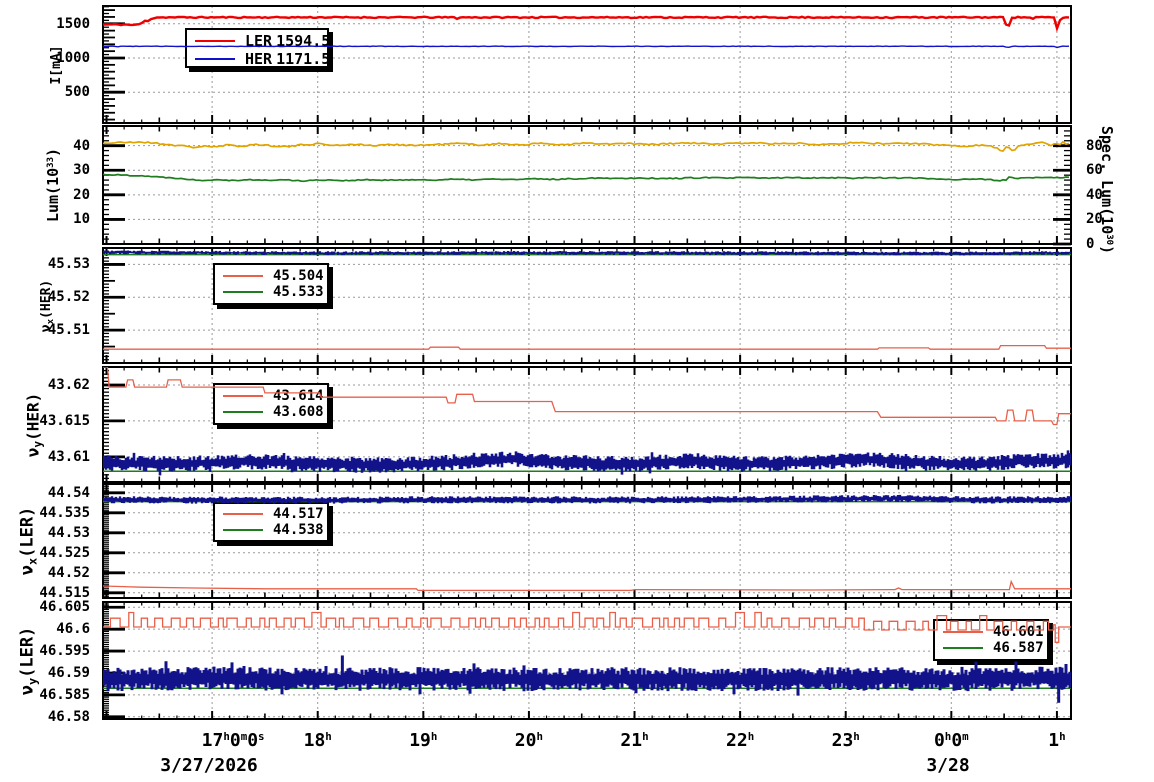 Image resolution: width=1154 pixels, height=782 pixels. I want to click on legend-series-label: HER, so click(259, 59).